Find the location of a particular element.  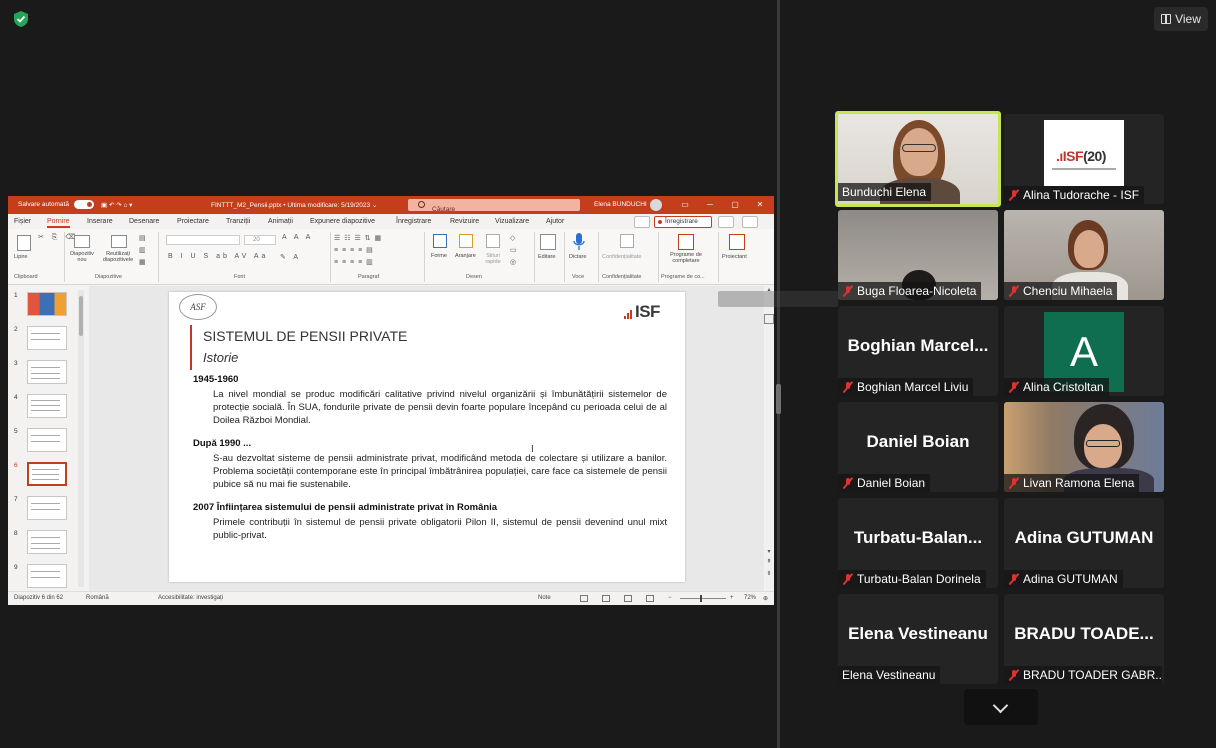

view-layout-icon is located at coordinates (1166, 19).